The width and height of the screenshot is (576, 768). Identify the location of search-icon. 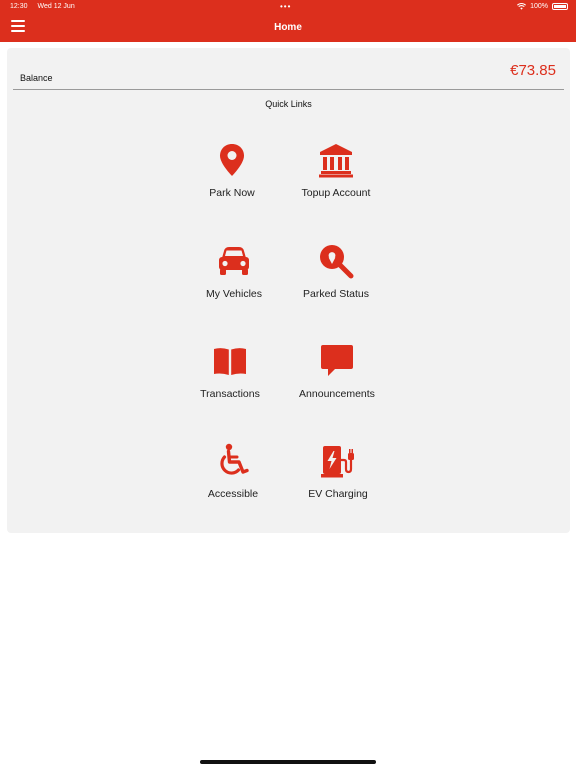
(337, 262).